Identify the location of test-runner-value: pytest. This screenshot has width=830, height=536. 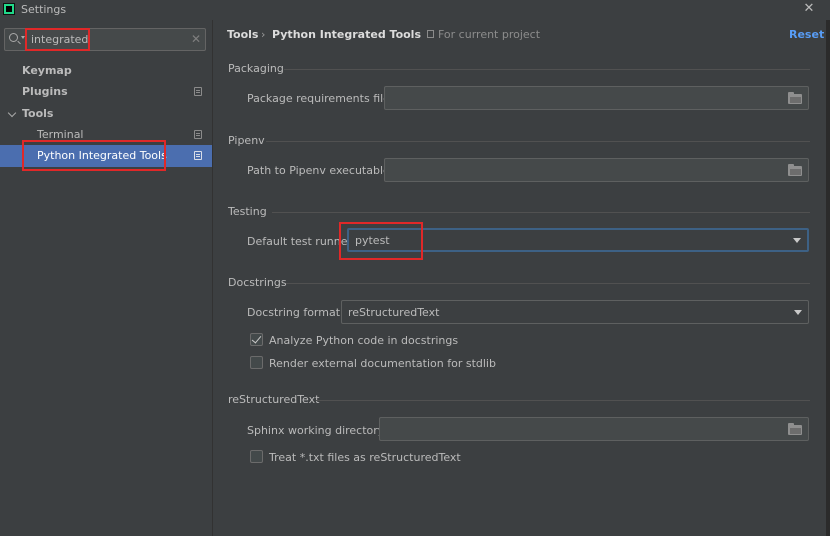
(372, 240).